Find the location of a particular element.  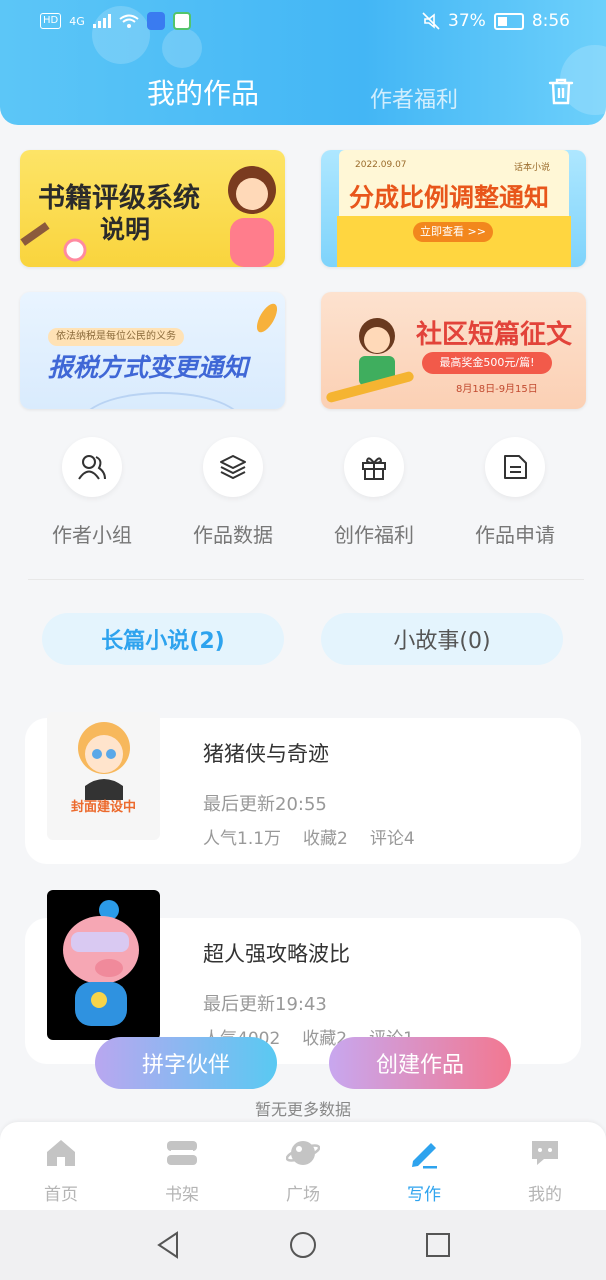

chat-app-icon is located at coordinates (181, 21).